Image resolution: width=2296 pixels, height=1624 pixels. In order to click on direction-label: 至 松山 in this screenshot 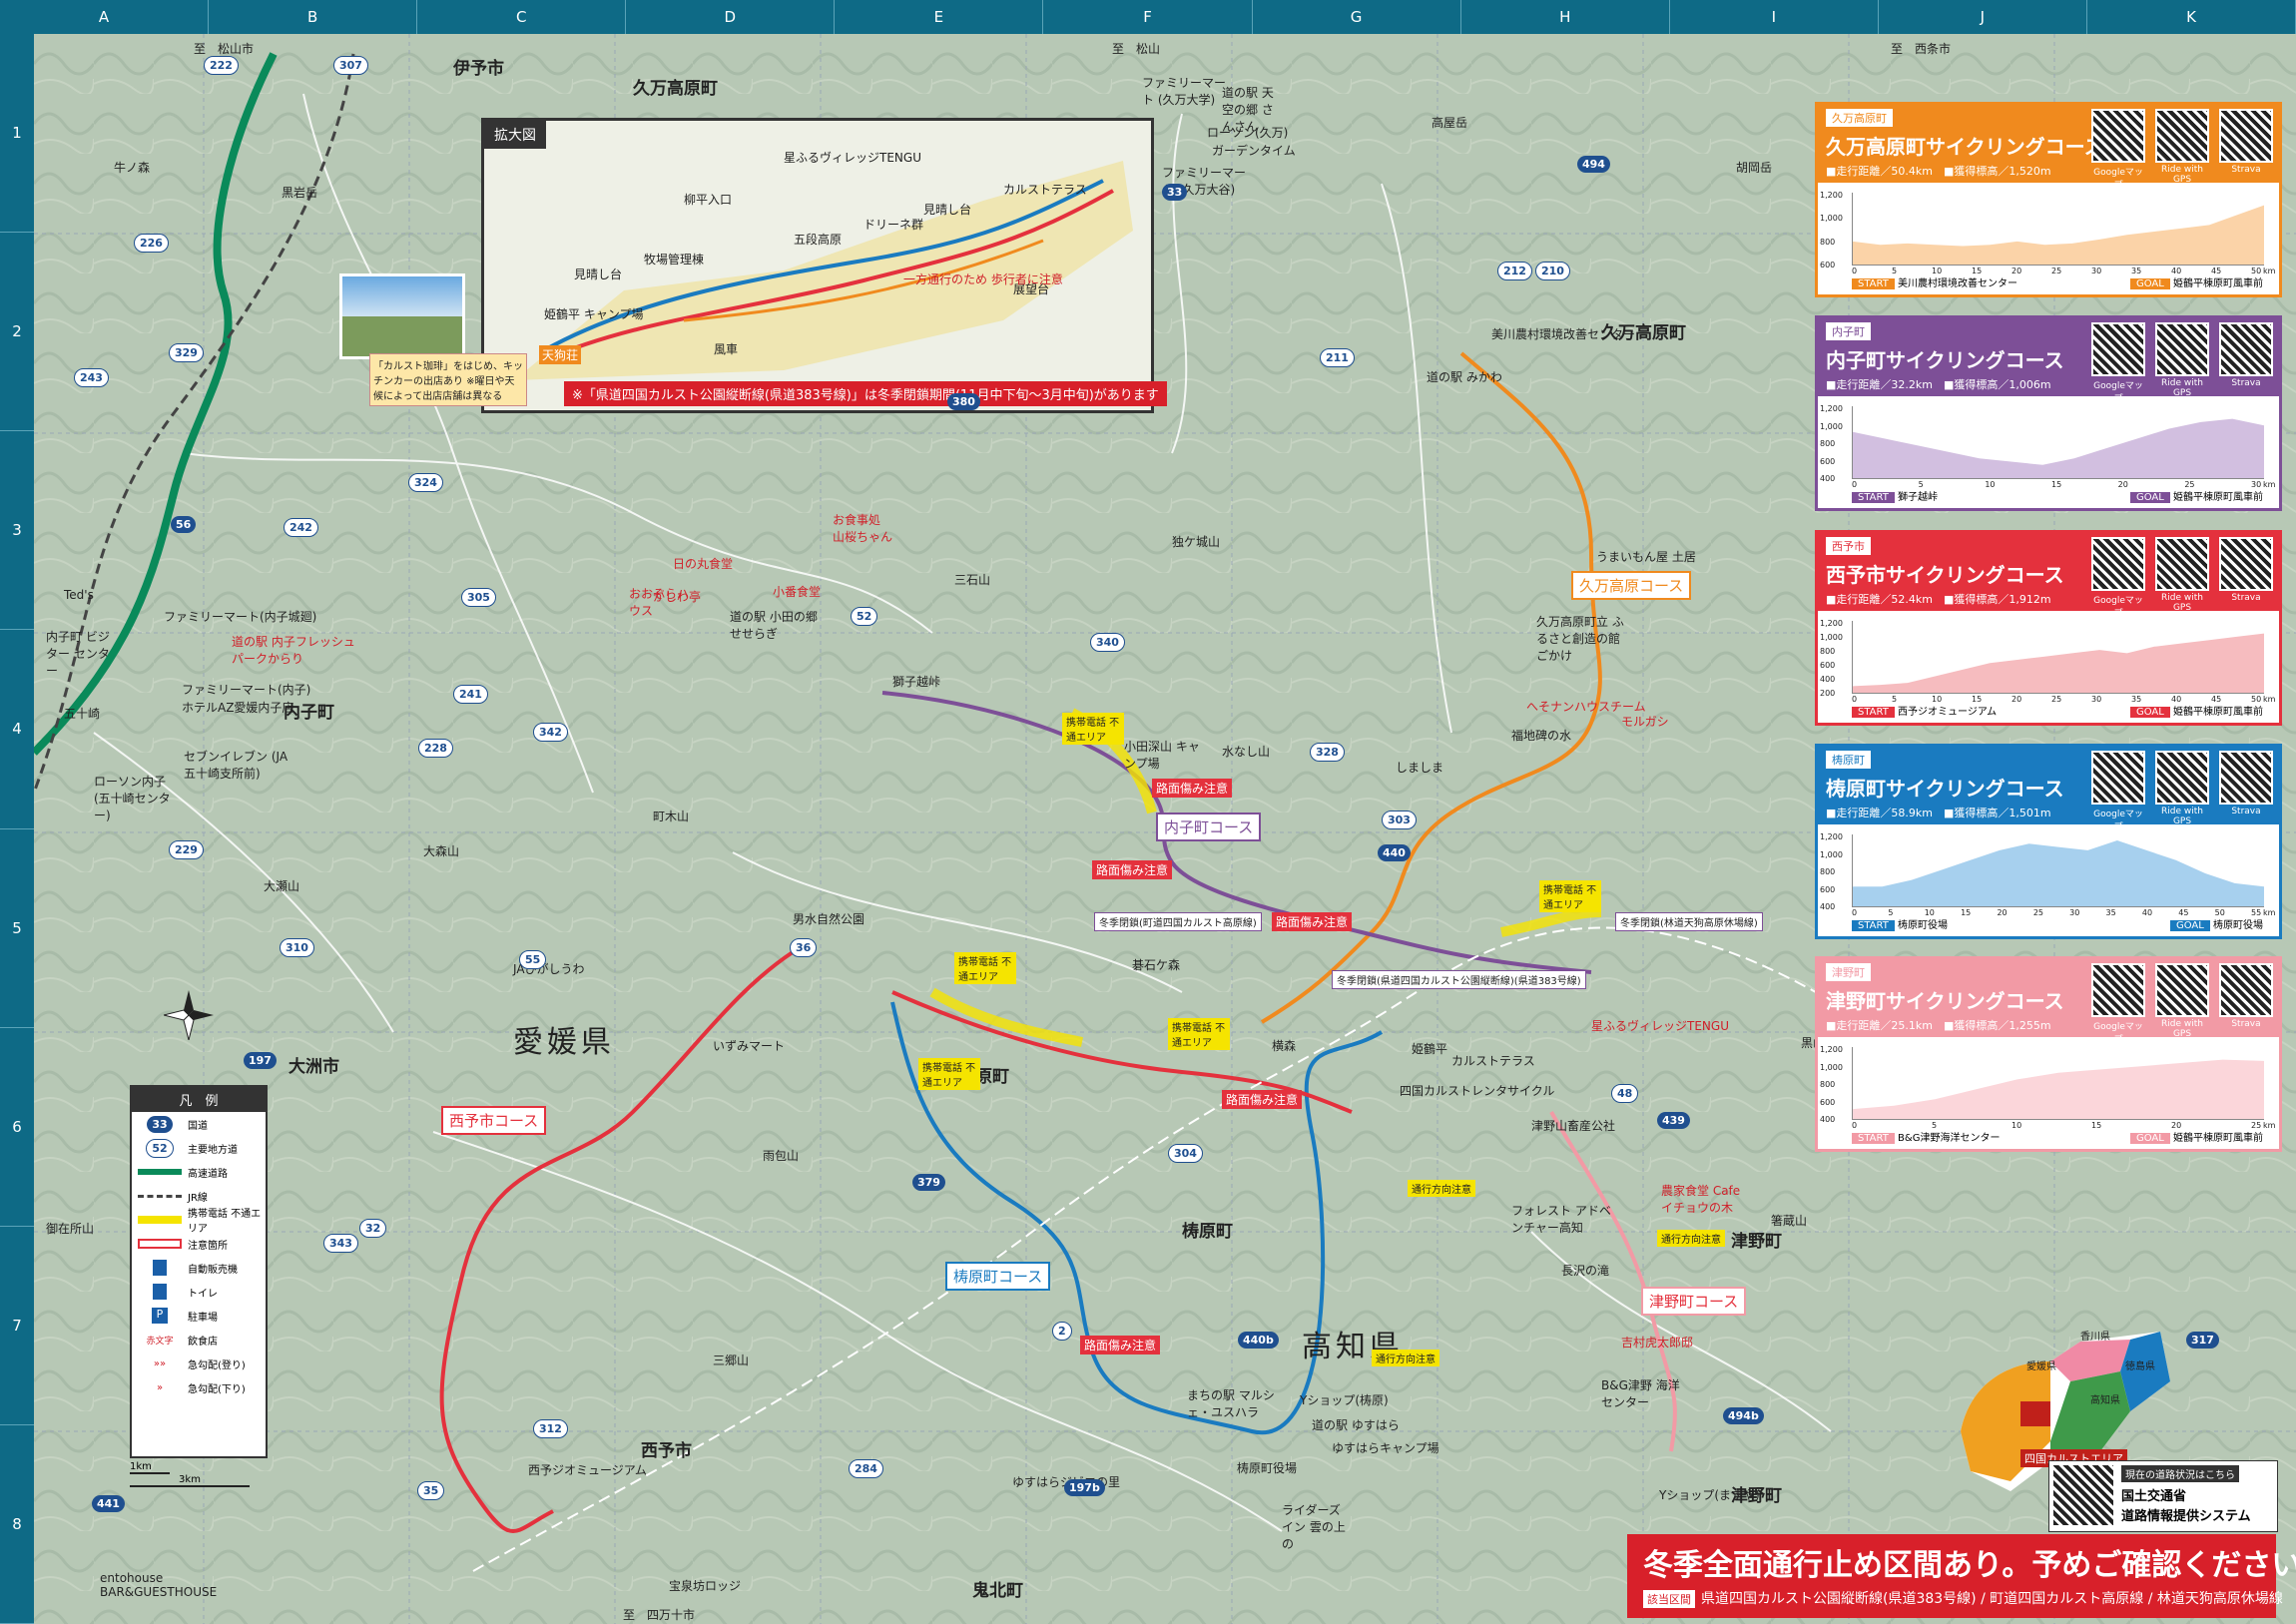, I will do `click(1137, 49)`.